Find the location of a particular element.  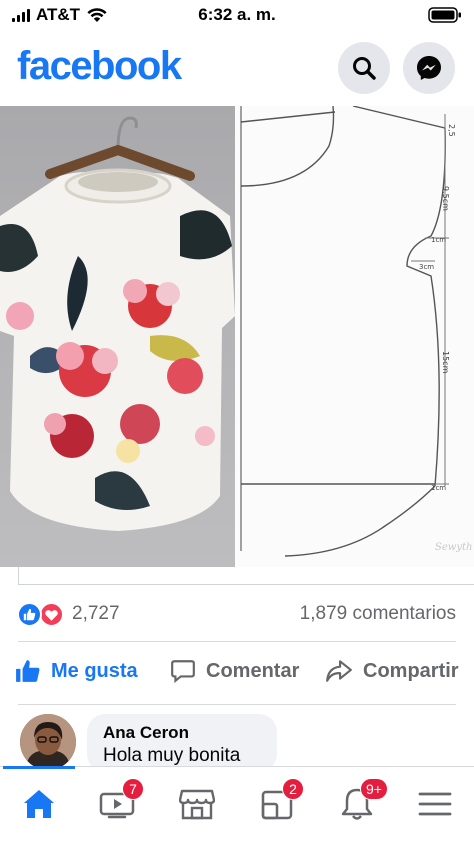

post-actions: Me gusta Comentar Compartir is located at coordinates (237, 673).